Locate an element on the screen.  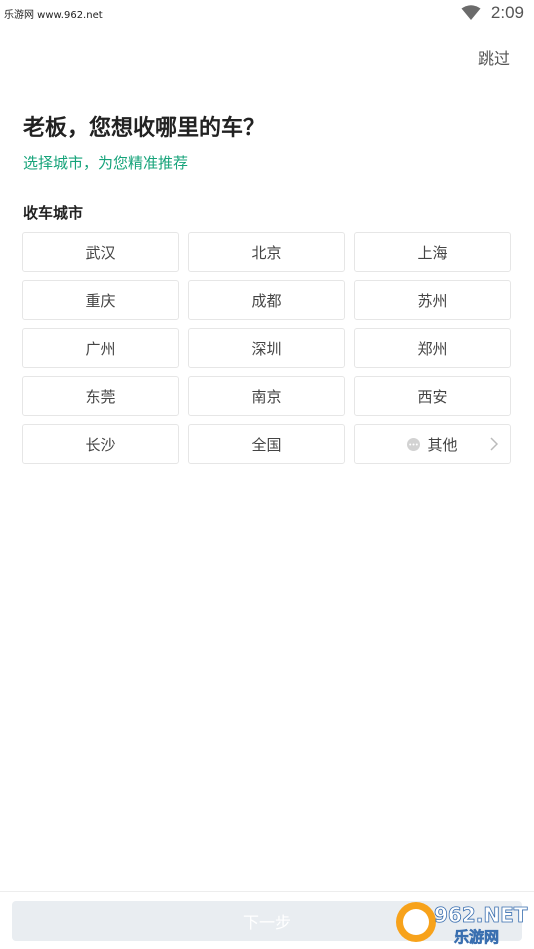
city-option: 南京 is located at coordinates (266, 396).